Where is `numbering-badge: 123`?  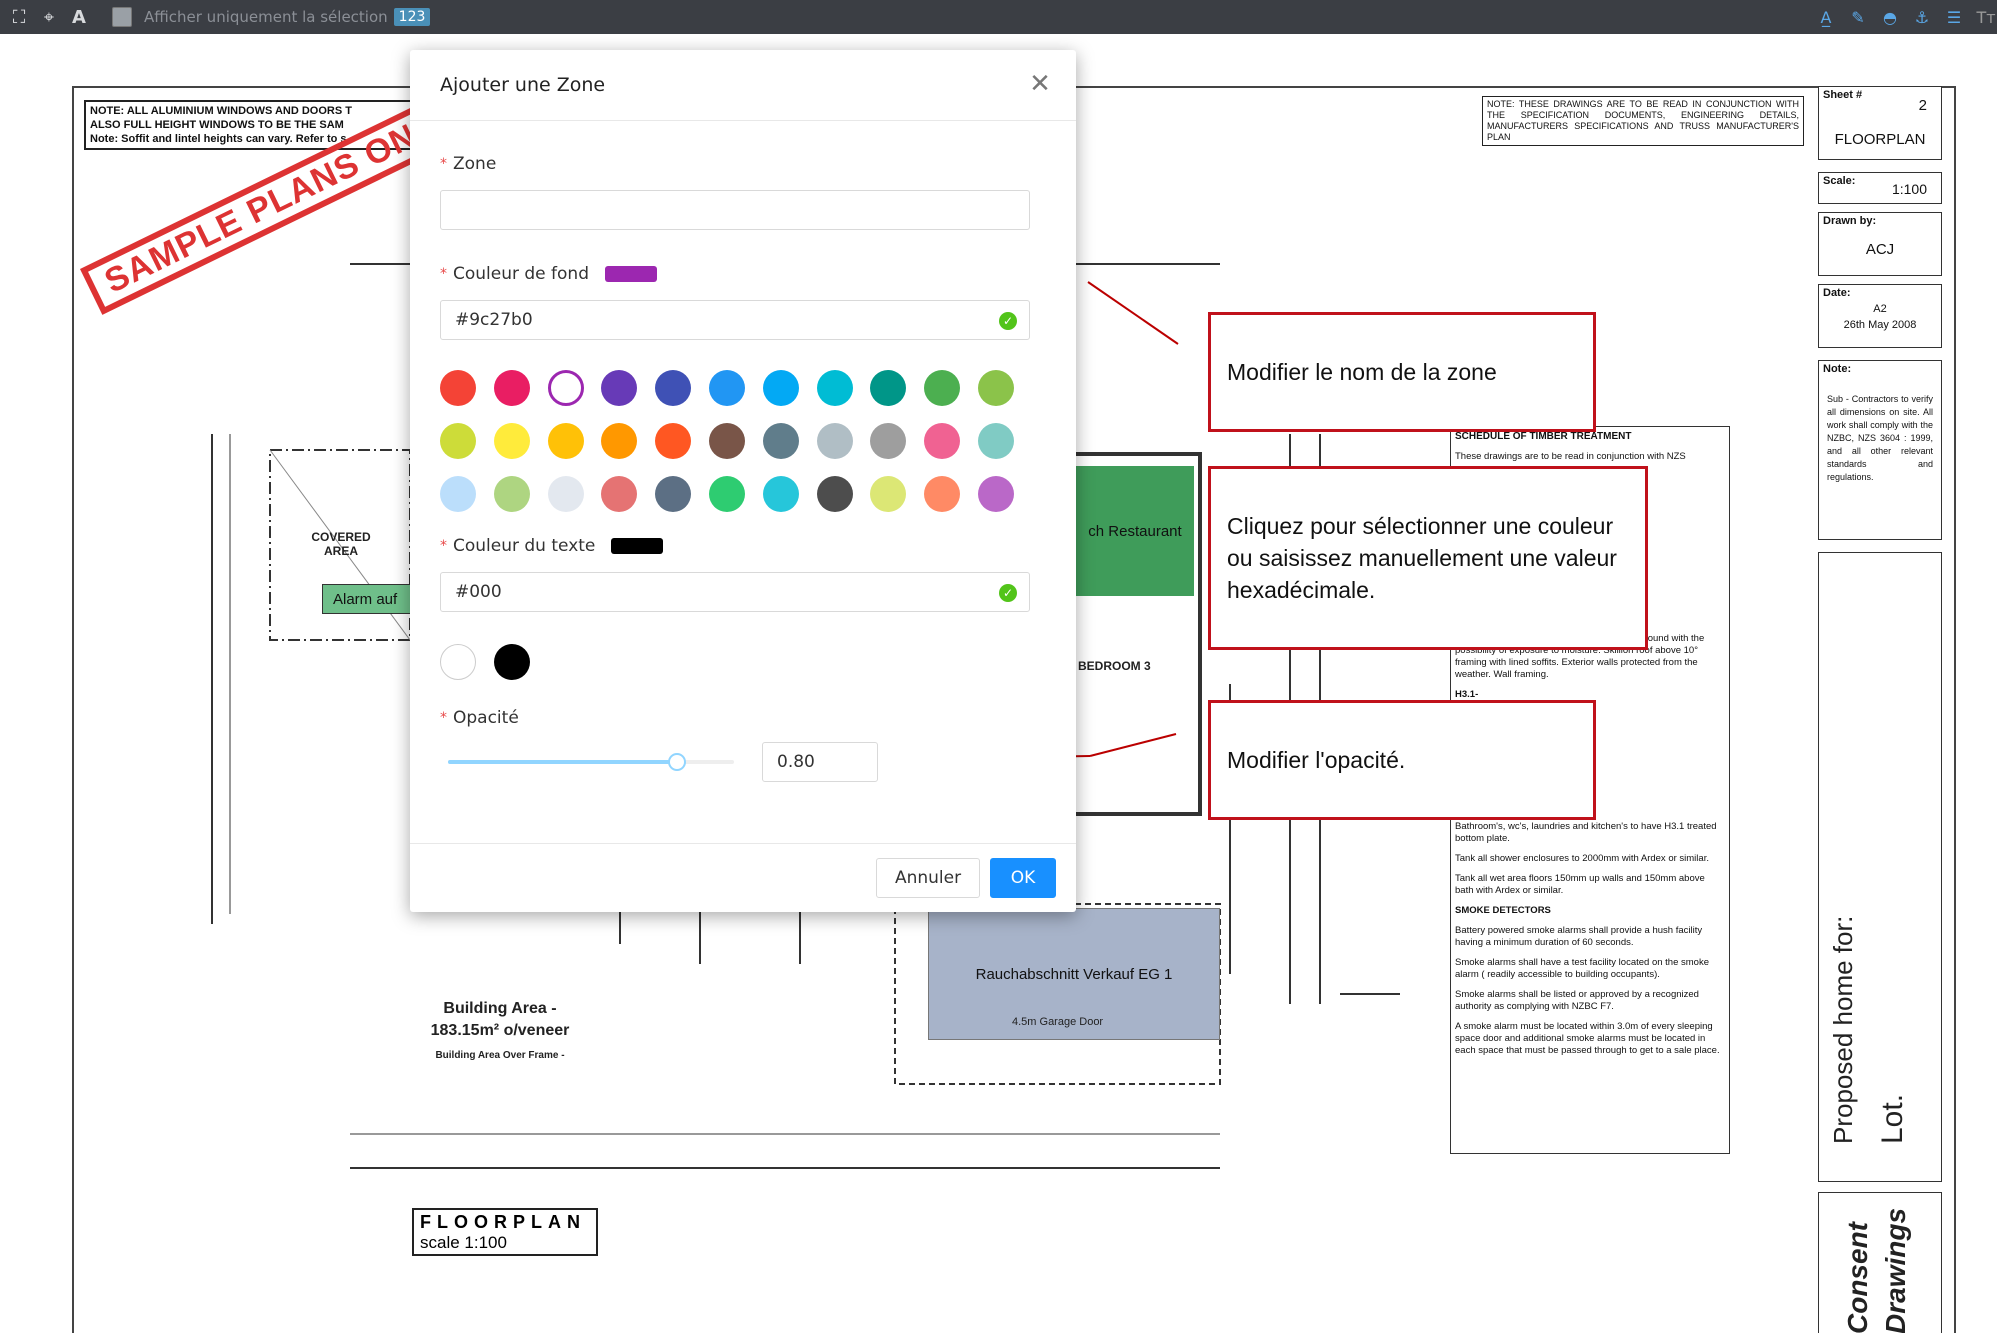 numbering-badge: 123 is located at coordinates (412, 17).